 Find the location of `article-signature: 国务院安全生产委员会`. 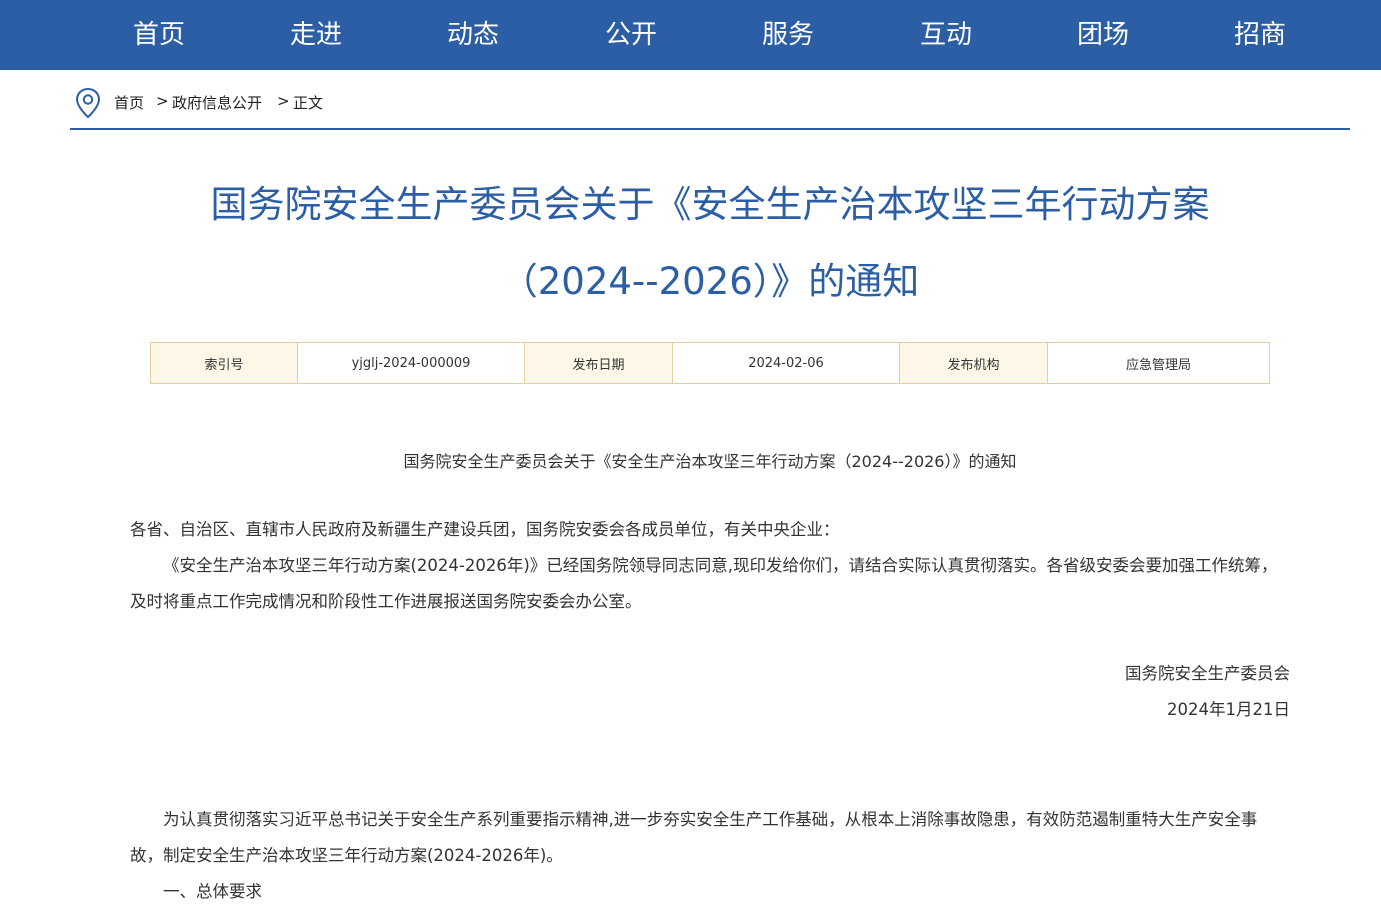

article-signature: 国务院安全生产委员会 is located at coordinates (1207, 673).